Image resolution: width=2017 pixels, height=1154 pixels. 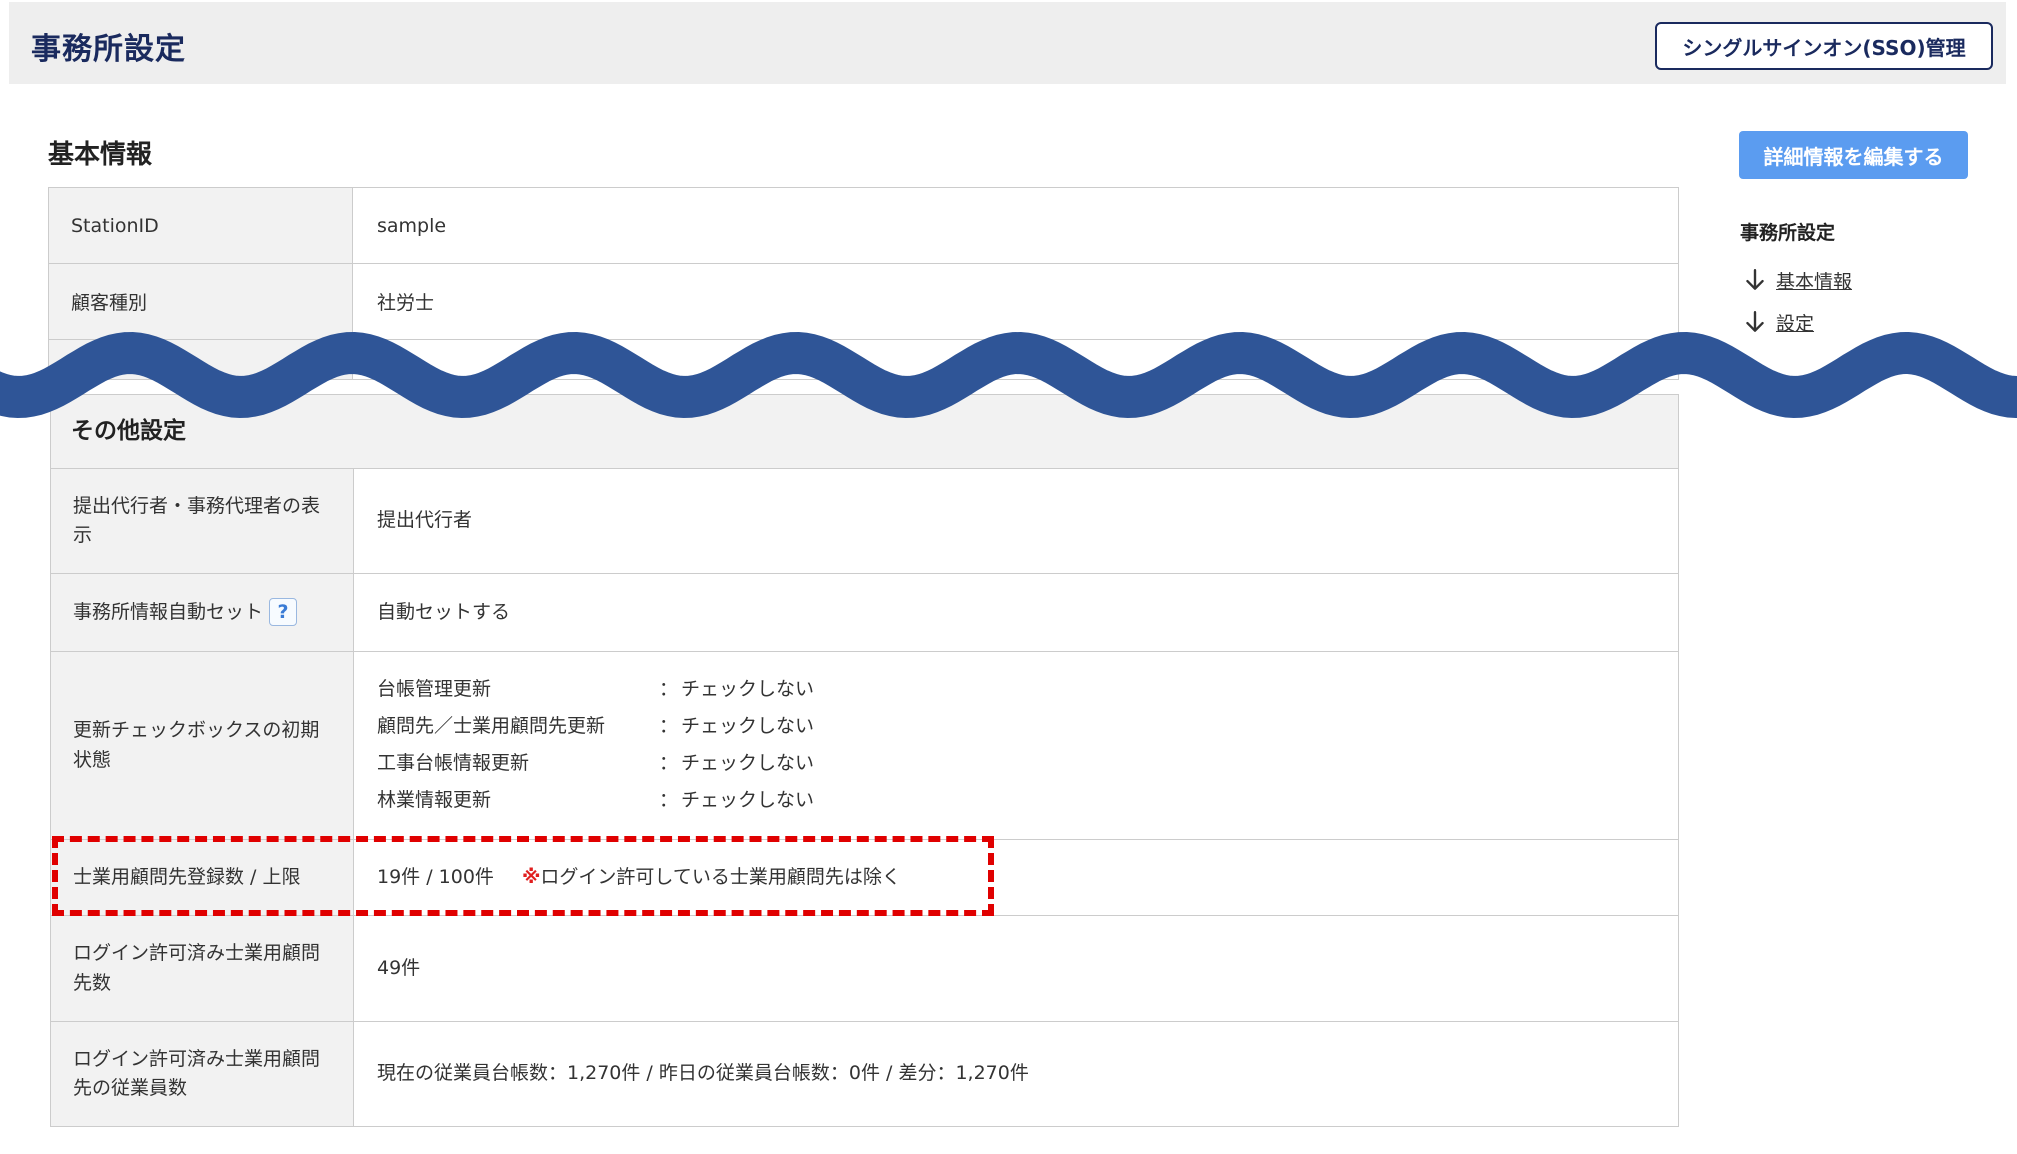 What do you see at coordinates (202, 521) in the screenshot?
I see `row-label-submit-agent: 提出代行者・事務代理者の表示` at bounding box center [202, 521].